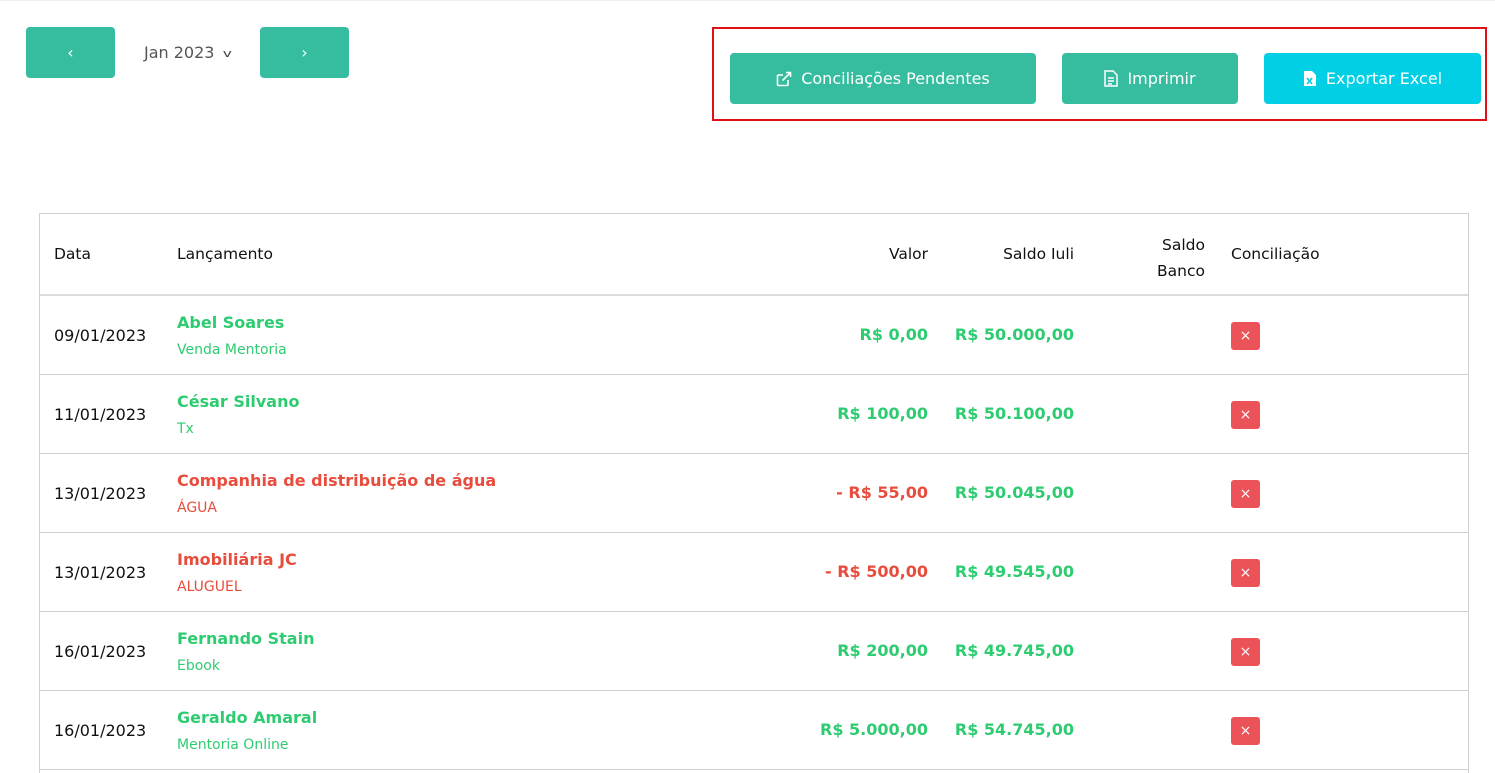 The width and height of the screenshot is (1495, 773). Describe the element at coordinates (1111, 78) in the screenshot. I see `document-icon` at that location.